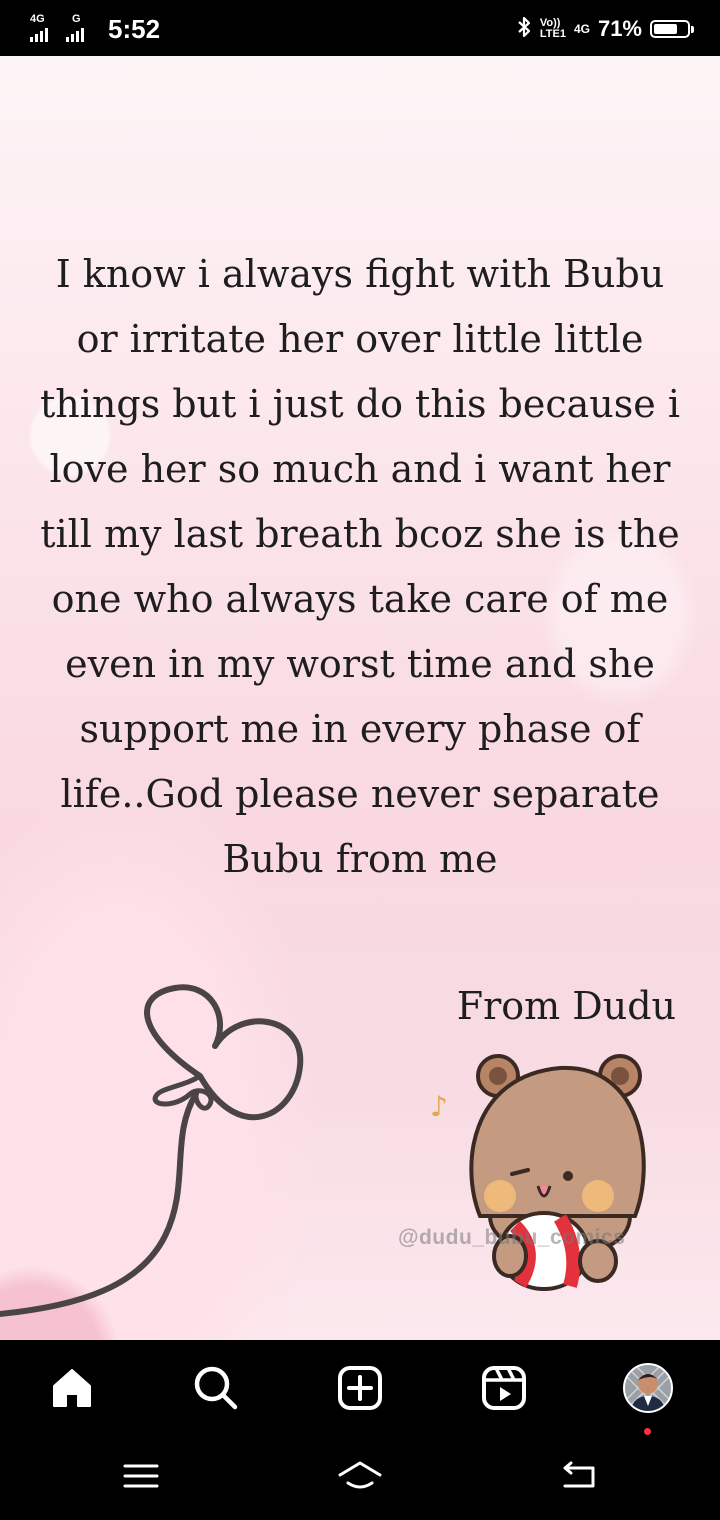 Image resolution: width=720 pixels, height=1520 pixels. I want to click on sim2-network-label: G, so click(76, 19).